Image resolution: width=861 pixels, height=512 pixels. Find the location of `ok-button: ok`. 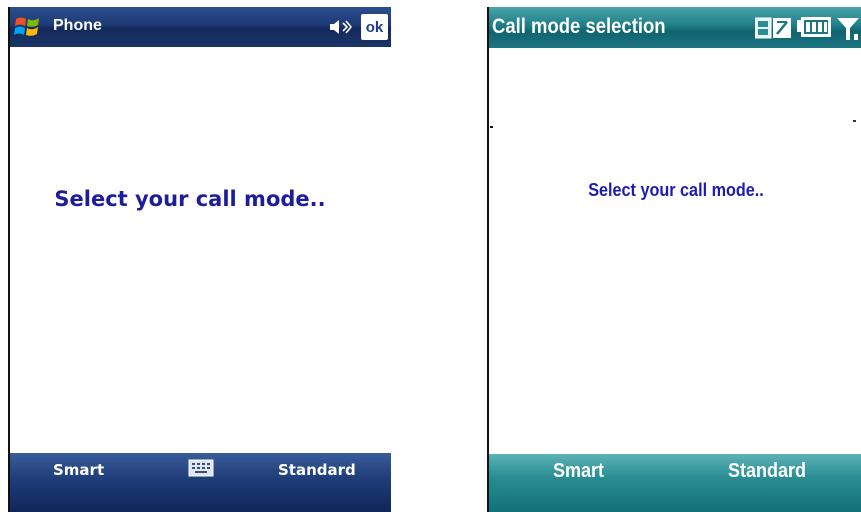

ok-button: ok is located at coordinates (374, 27).